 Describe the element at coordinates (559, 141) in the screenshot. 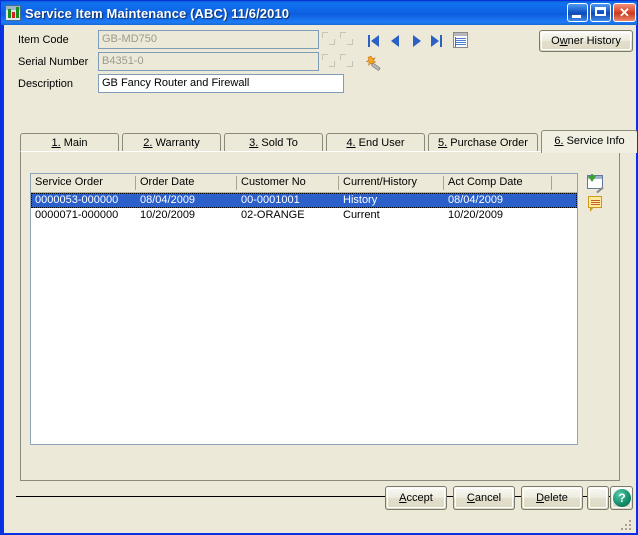

I see `tab-service-info-num: 6.` at that location.